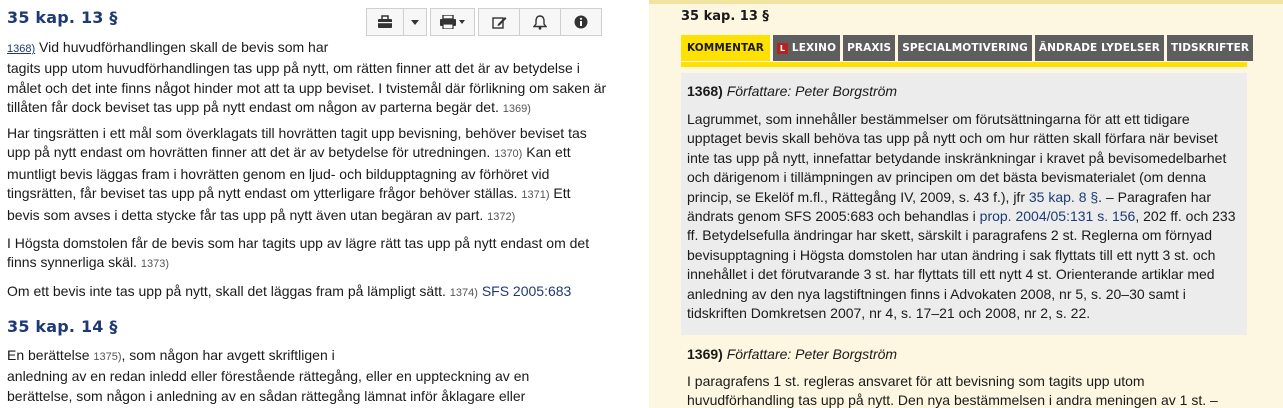 The height and width of the screenshot is (408, 1283). I want to click on tab-andrade-lydelser-label: ÄNDRADE LYDELSER, so click(1099, 48).